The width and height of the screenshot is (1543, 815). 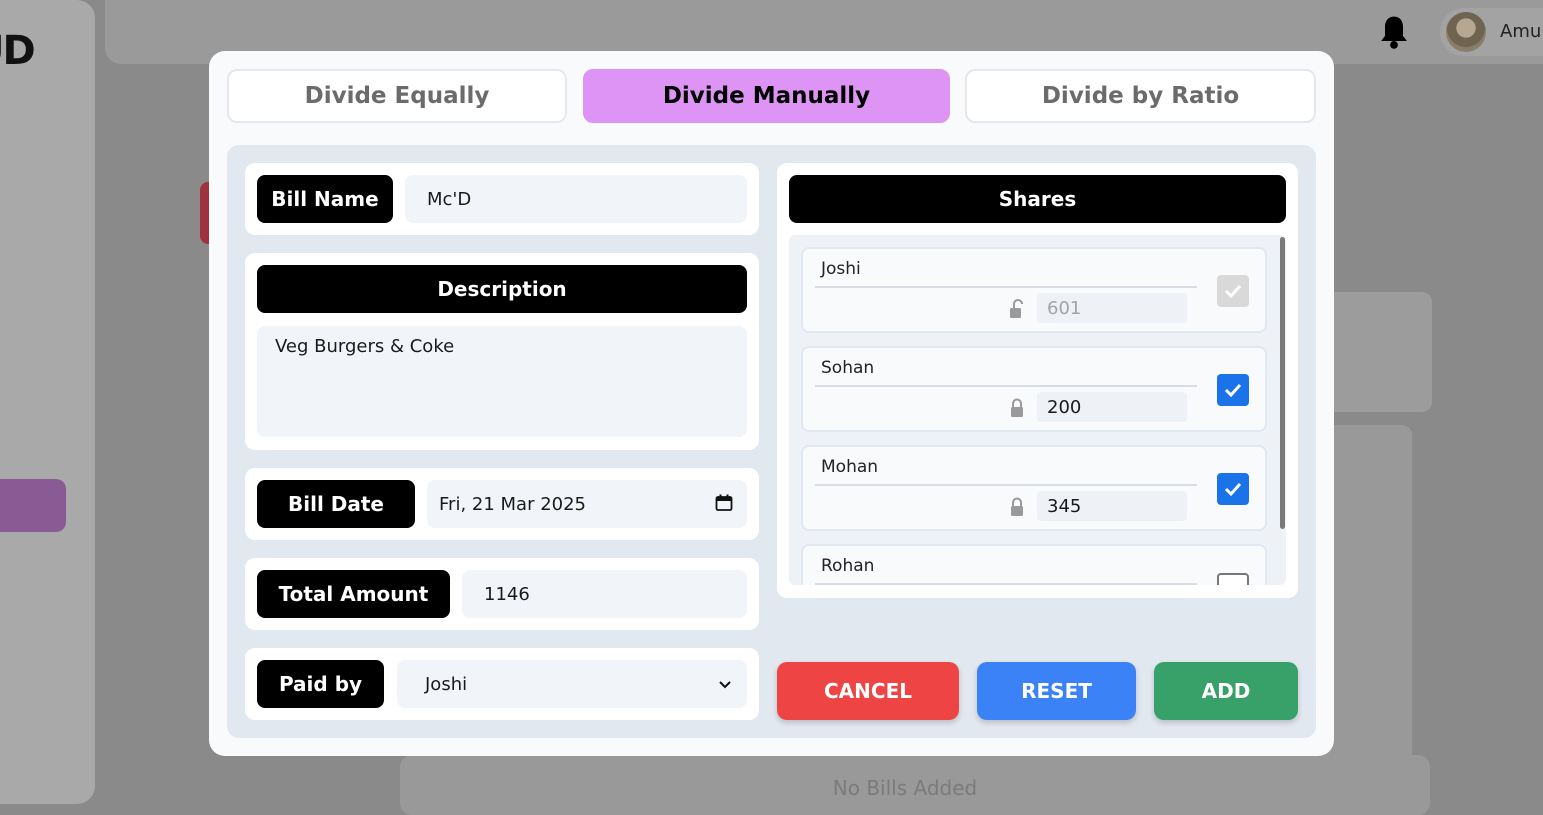 I want to click on paid-by-label: Paid by, so click(x=320, y=684).